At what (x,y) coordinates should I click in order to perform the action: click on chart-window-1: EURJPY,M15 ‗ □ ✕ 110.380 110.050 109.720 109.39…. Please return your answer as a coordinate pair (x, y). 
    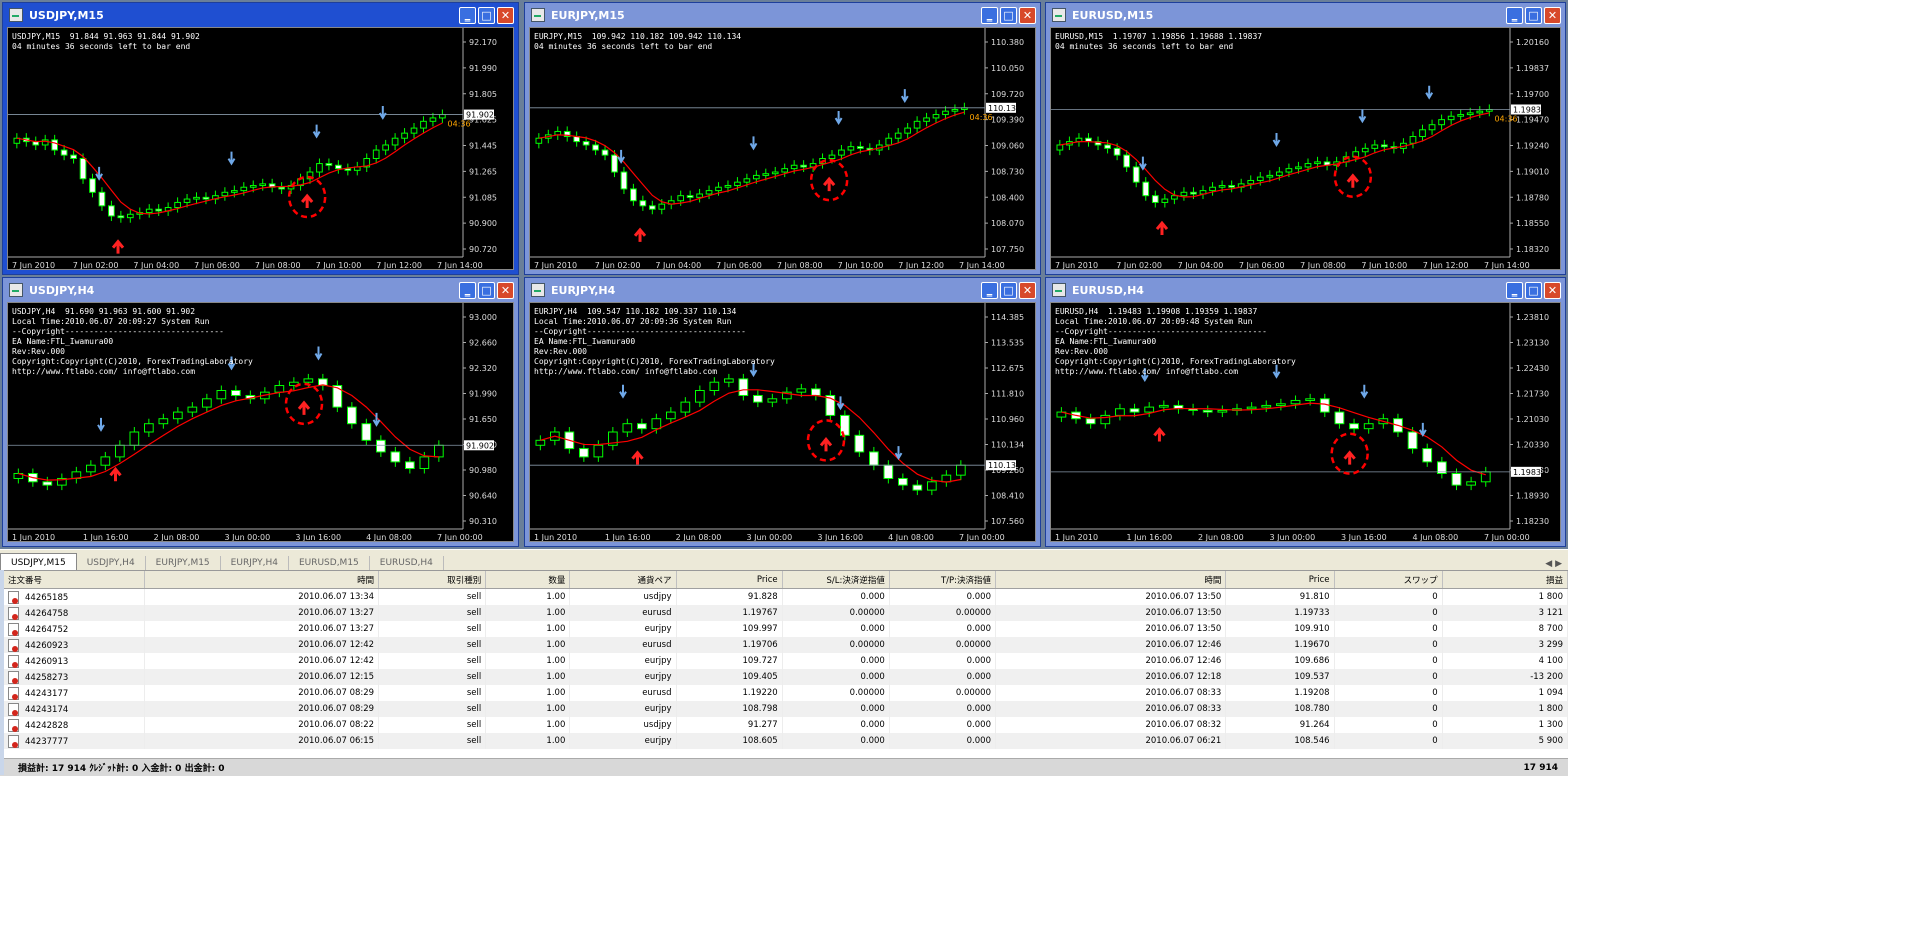
    Looking at the image, I should click on (782, 138).